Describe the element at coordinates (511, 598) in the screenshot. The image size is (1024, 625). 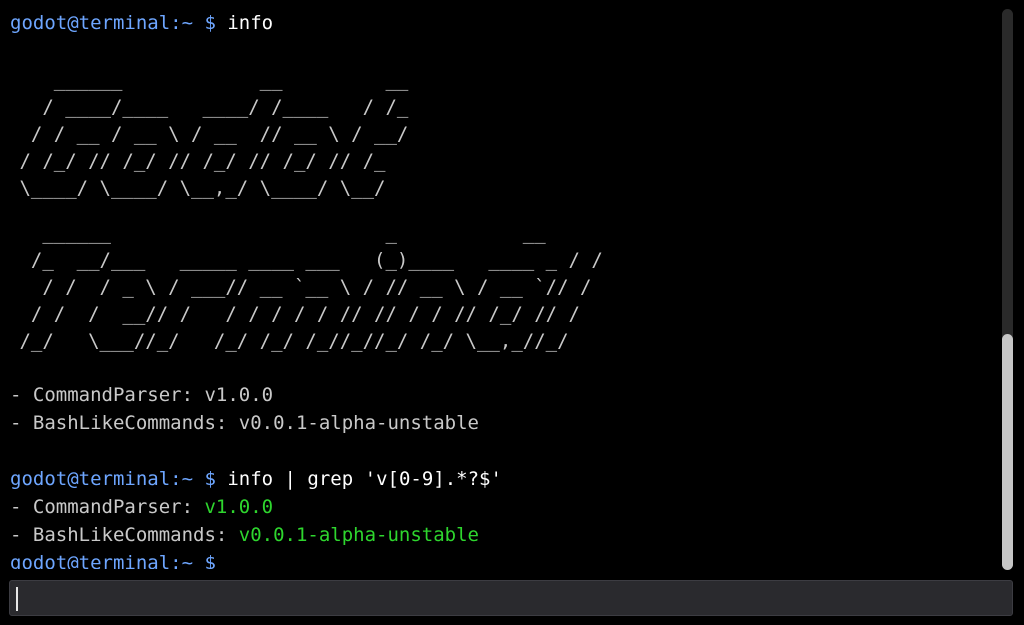
I see `command-input` at that location.